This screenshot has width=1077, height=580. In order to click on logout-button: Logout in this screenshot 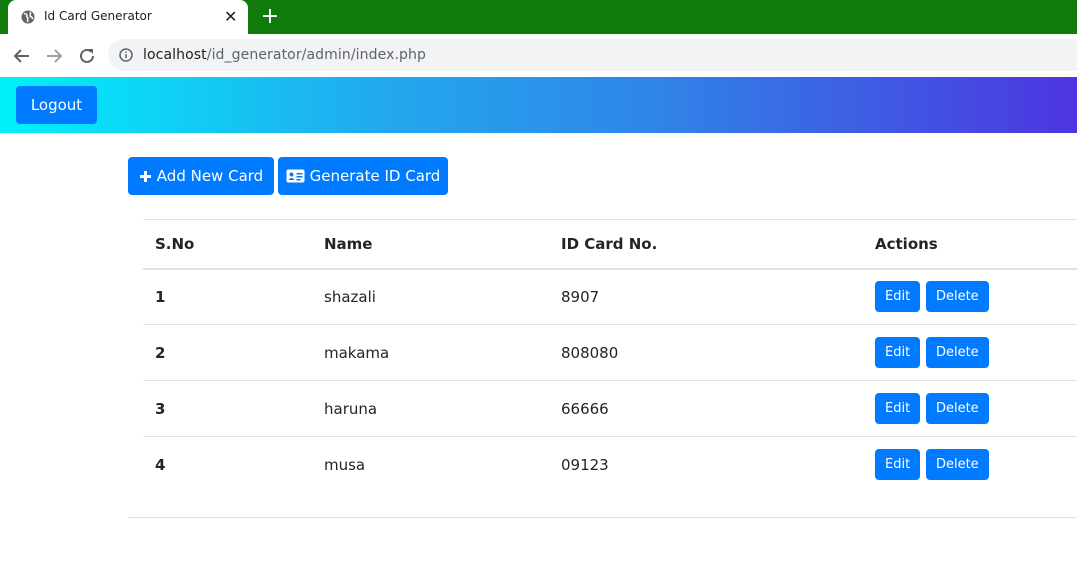, I will do `click(56, 105)`.